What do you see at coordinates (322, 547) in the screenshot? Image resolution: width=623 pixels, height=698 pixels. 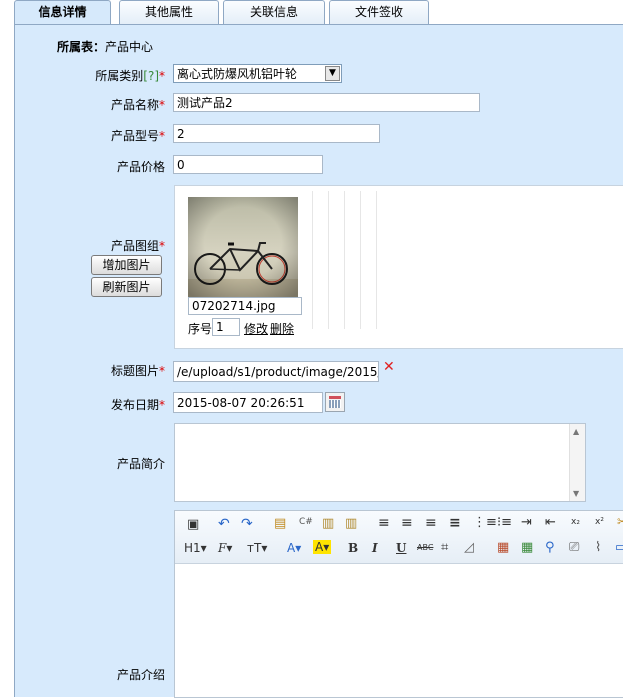 I see `highlight-color-dropdown: A▾` at bounding box center [322, 547].